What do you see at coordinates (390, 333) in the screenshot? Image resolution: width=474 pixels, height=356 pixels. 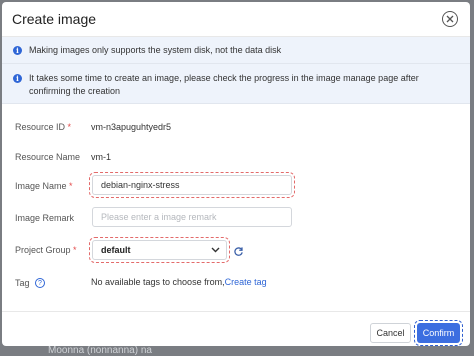 I see `cancel-button: Cancel` at bounding box center [390, 333].